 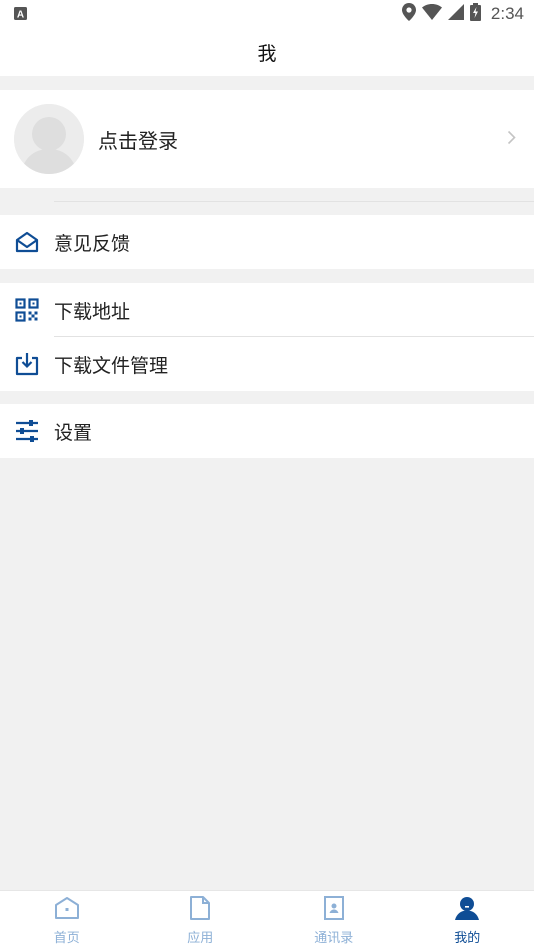 What do you see at coordinates (511, 139) in the screenshot?
I see `chevron-right-icon` at bounding box center [511, 139].